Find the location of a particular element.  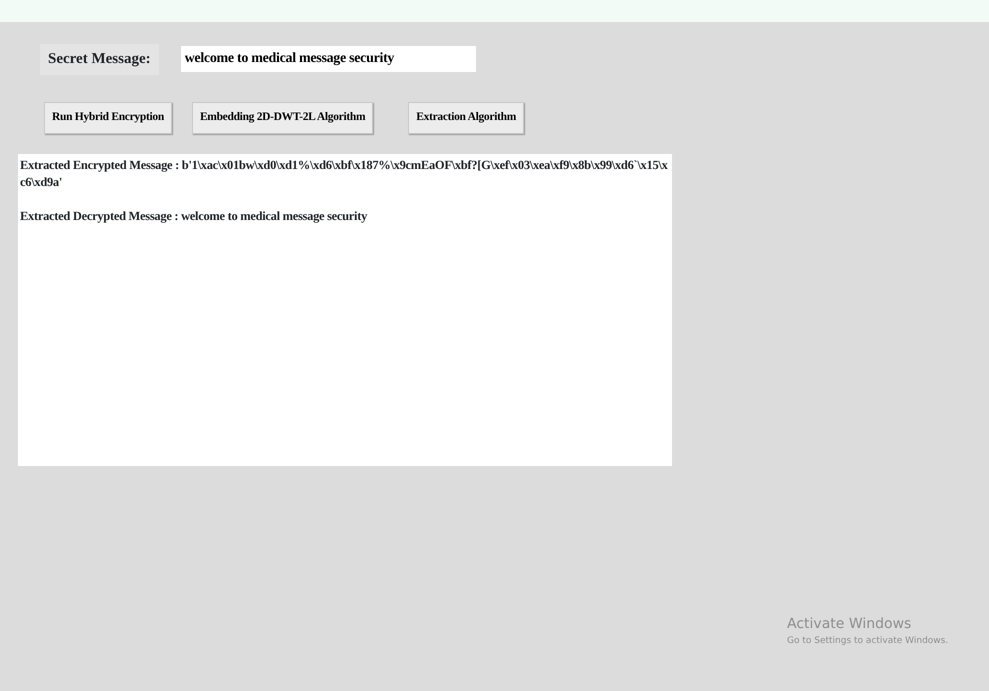

output-line: Extracted Decrypted Message : welcome to medical message security is located at coordinates (194, 216).